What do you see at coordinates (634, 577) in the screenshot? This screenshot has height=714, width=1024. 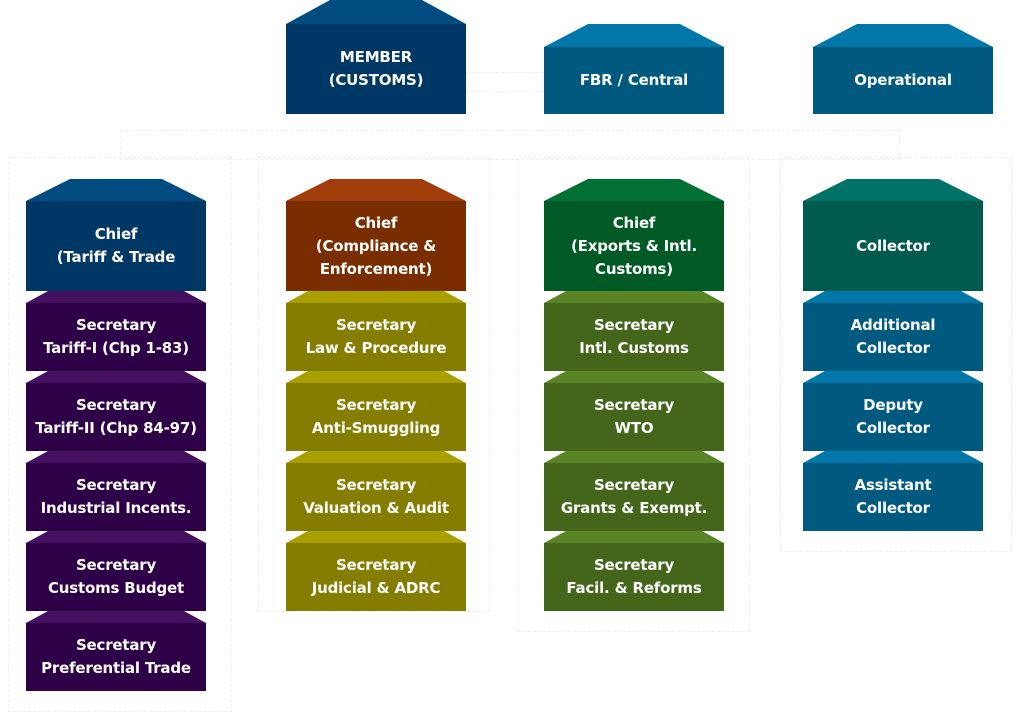 I see `sub-box-exports-intl-customs-label: Secretary Facil. & Reforms` at bounding box center [634, 577].